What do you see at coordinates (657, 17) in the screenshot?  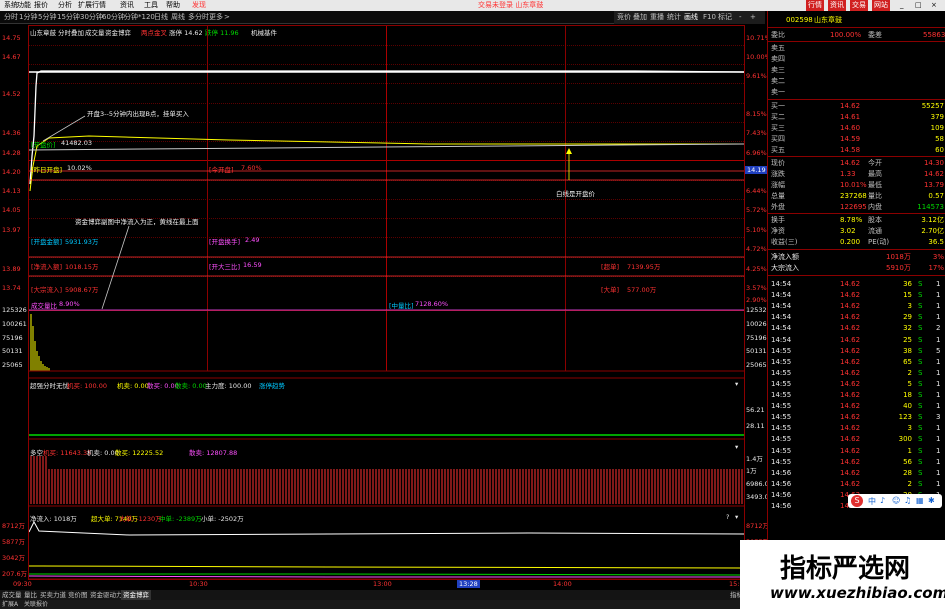 I see `toolbar-button: 重播` at bounding box center [657, 17].